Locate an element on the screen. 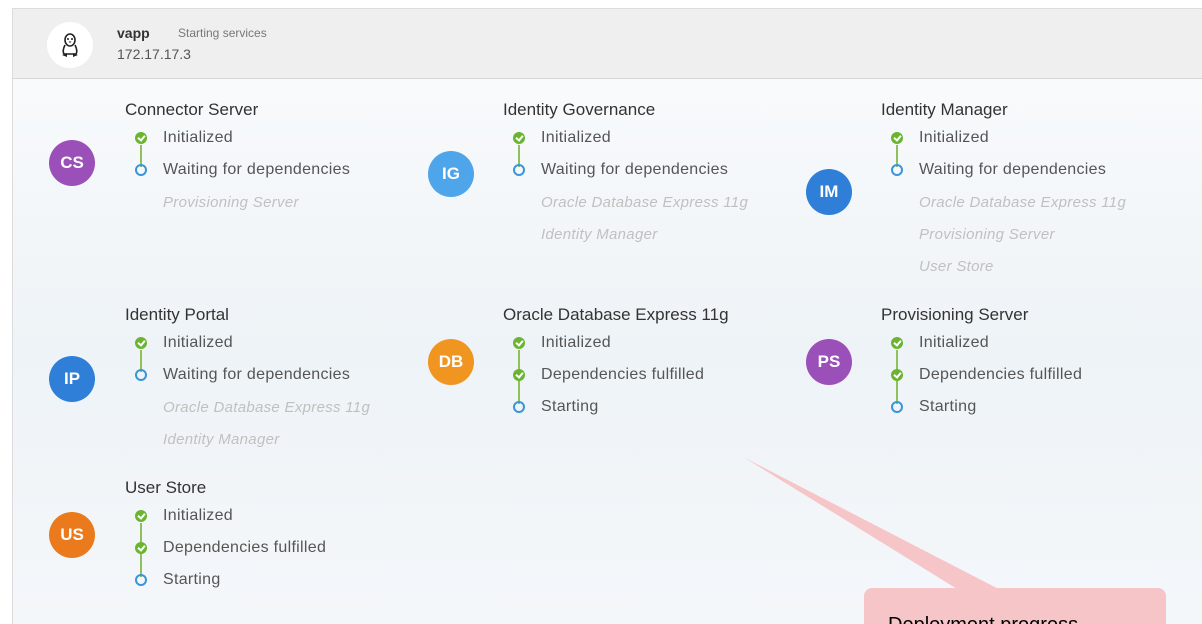 This screenshot has width=1202, height=624. linux-penguin-icon is located at coordinates (70, 45).